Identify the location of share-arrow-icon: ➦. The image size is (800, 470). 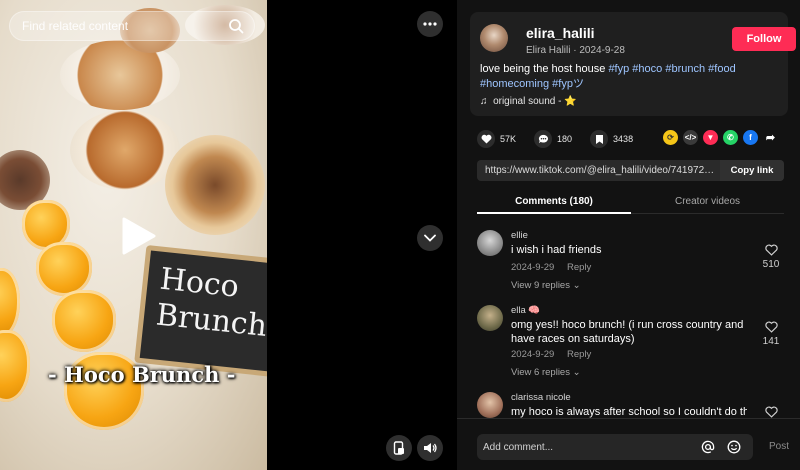
(770, 137).